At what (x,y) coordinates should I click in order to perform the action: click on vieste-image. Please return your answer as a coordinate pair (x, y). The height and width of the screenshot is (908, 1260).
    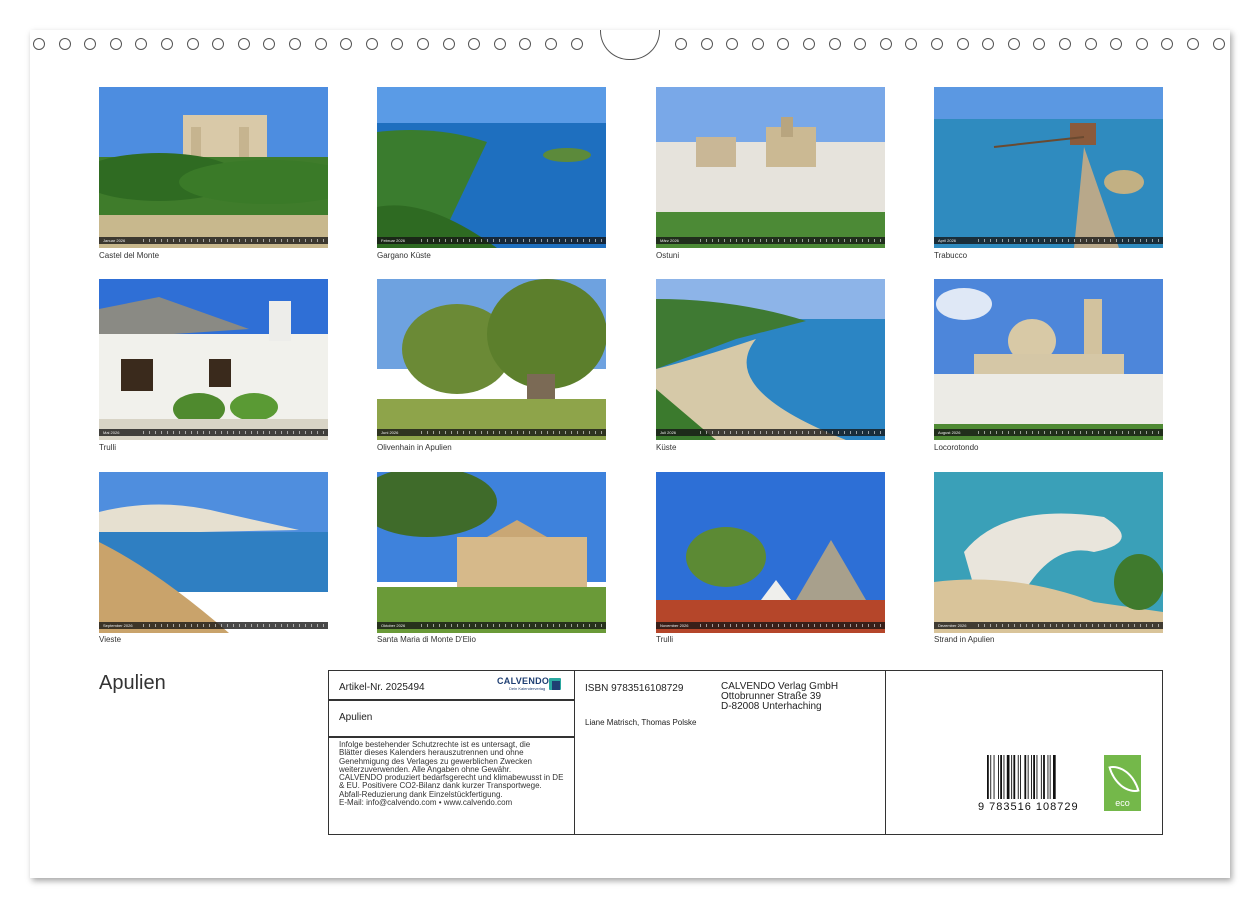
    Looking at the image, I should click on (213, 552).